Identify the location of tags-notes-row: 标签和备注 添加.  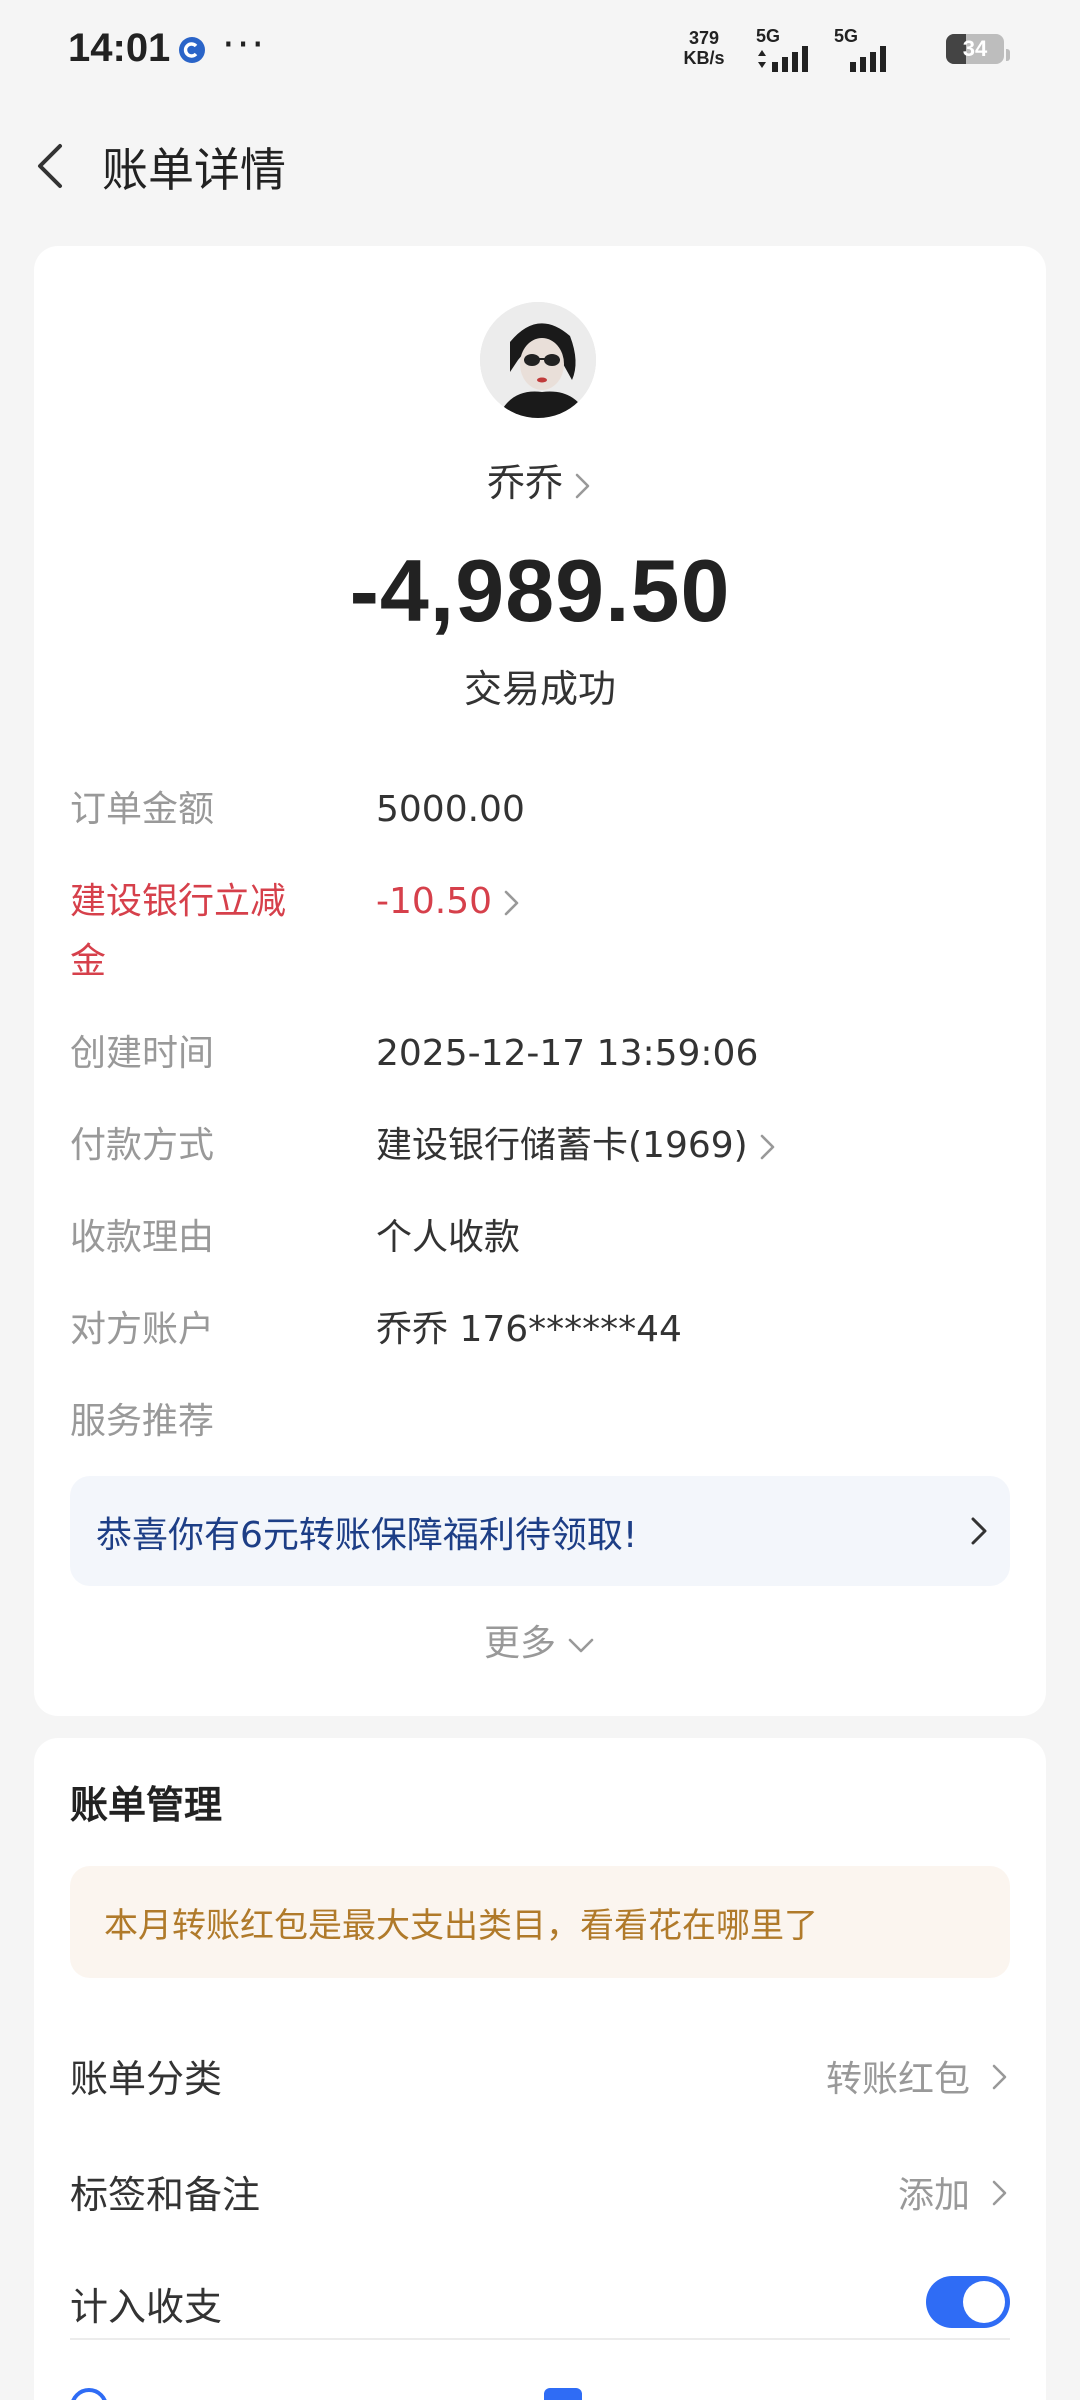
(540, 2194).